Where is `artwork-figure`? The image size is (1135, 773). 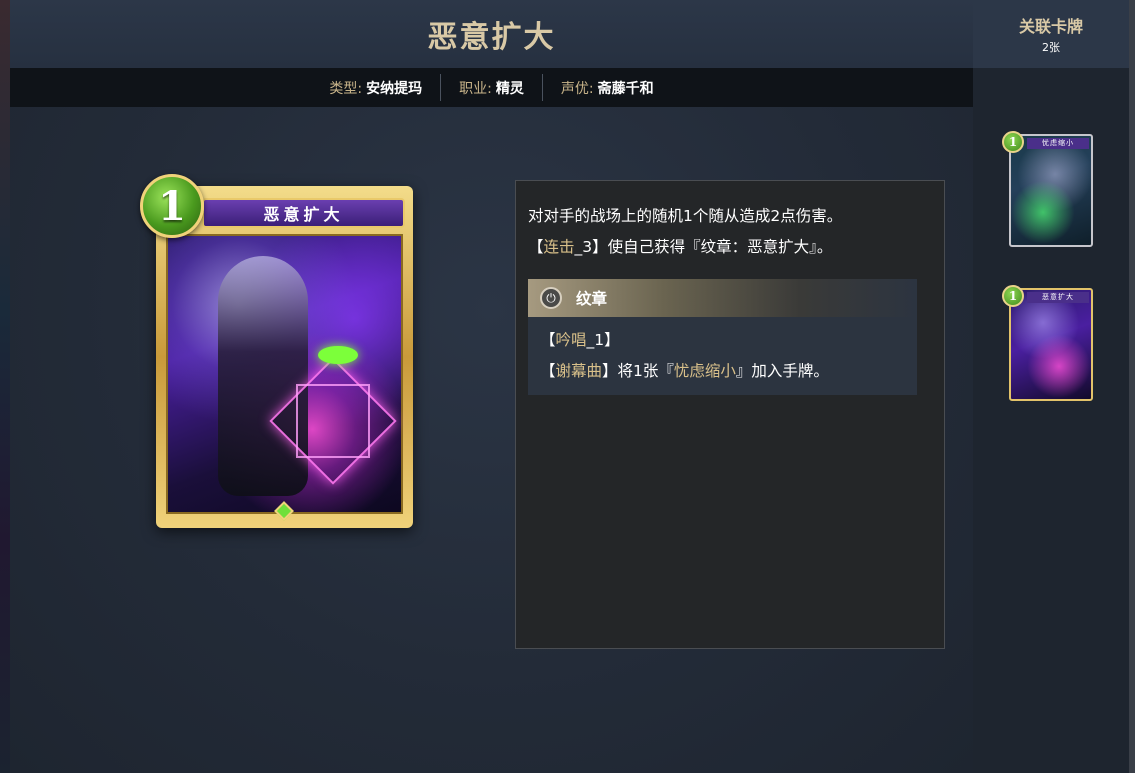 artwork-figure is located at coordinates (263, 376).